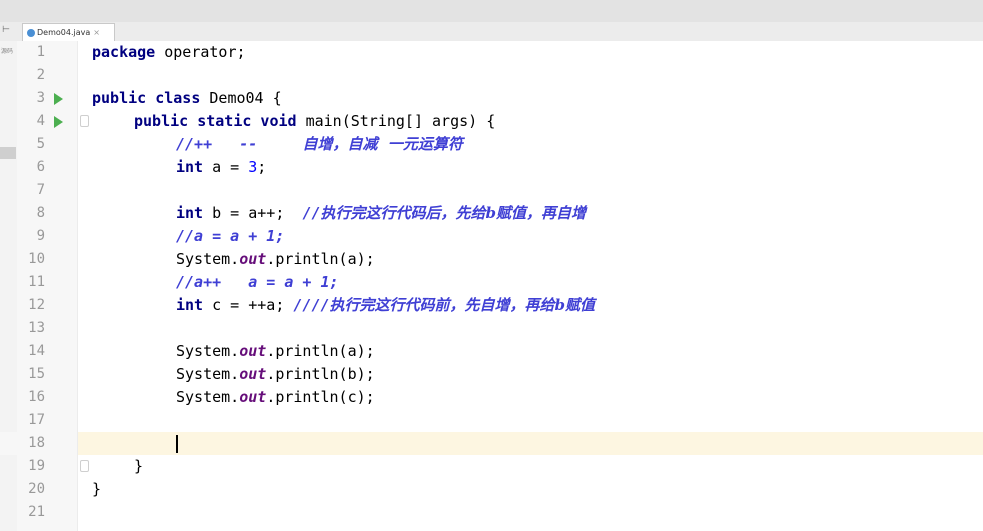 This screenshot has height=531, width=983. I want to click on code-text: public static void main(String[] args) {, so click(314, 121).